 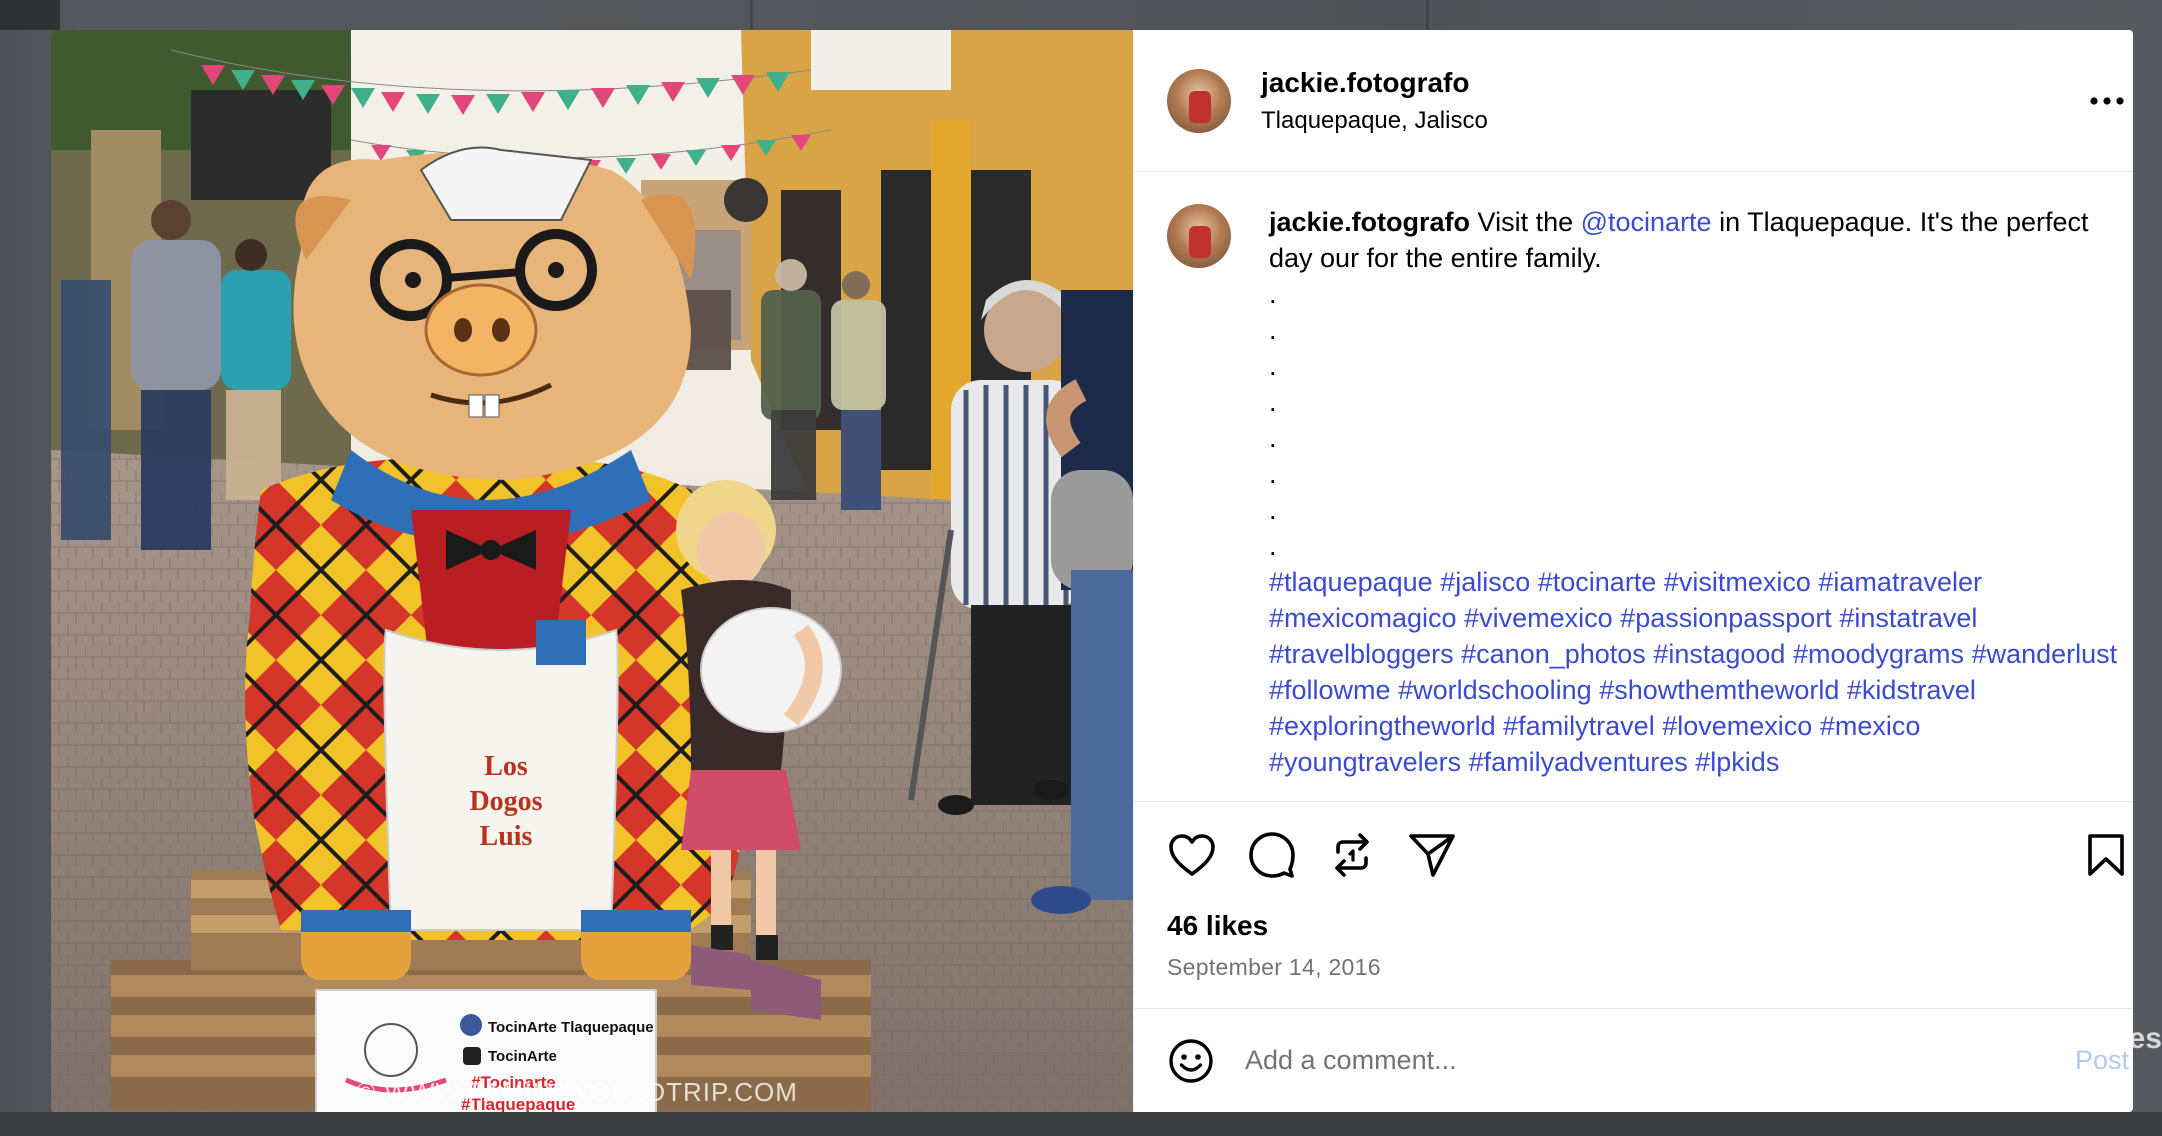 What do you see at coordinates (1597, 582) in the screenshot?
I see `hashtag-link: #tocinarte` at bounding box center [1597, 582].